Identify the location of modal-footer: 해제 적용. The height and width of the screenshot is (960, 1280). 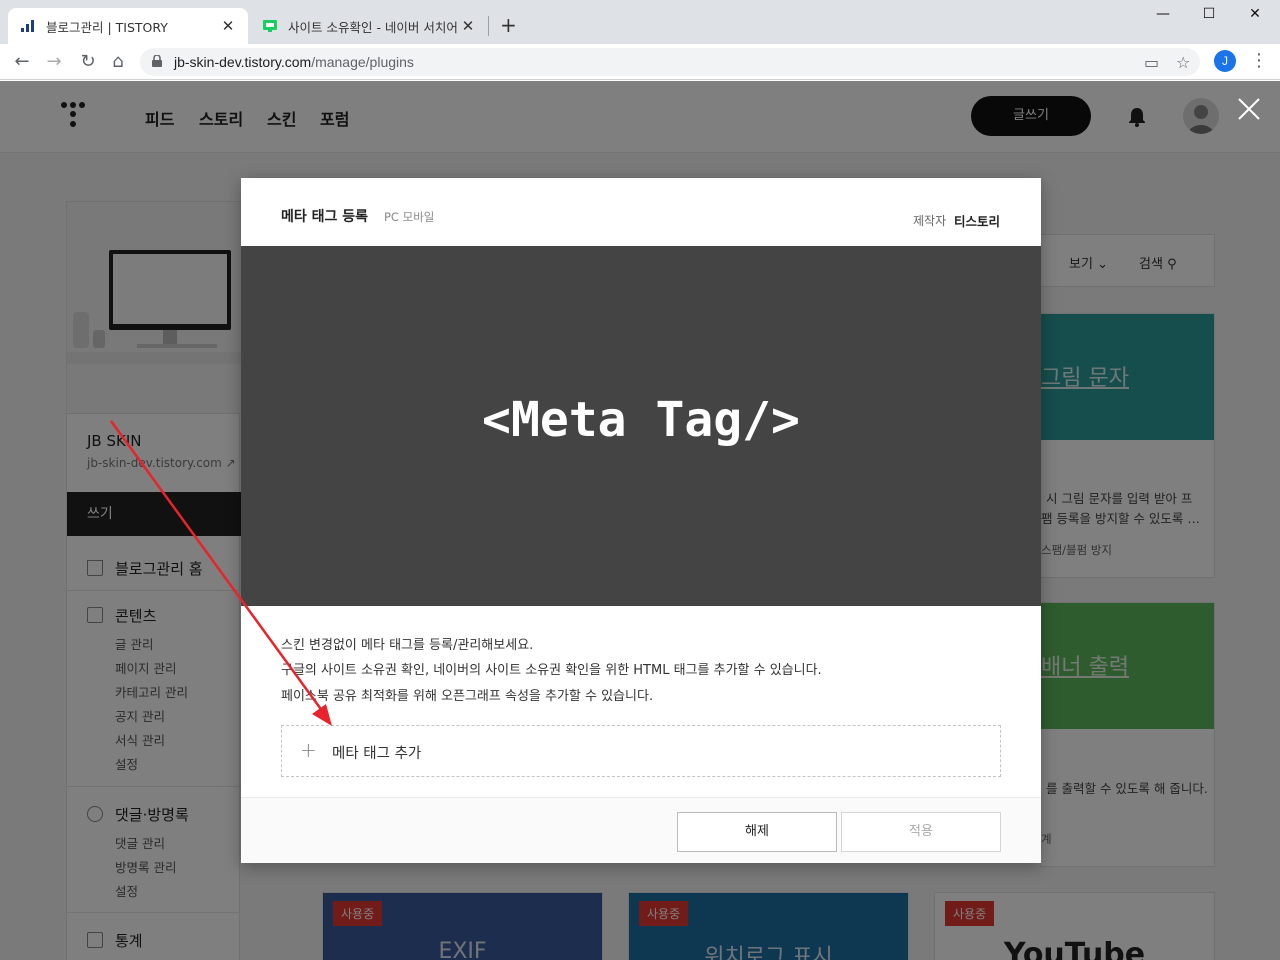
(641, 830).